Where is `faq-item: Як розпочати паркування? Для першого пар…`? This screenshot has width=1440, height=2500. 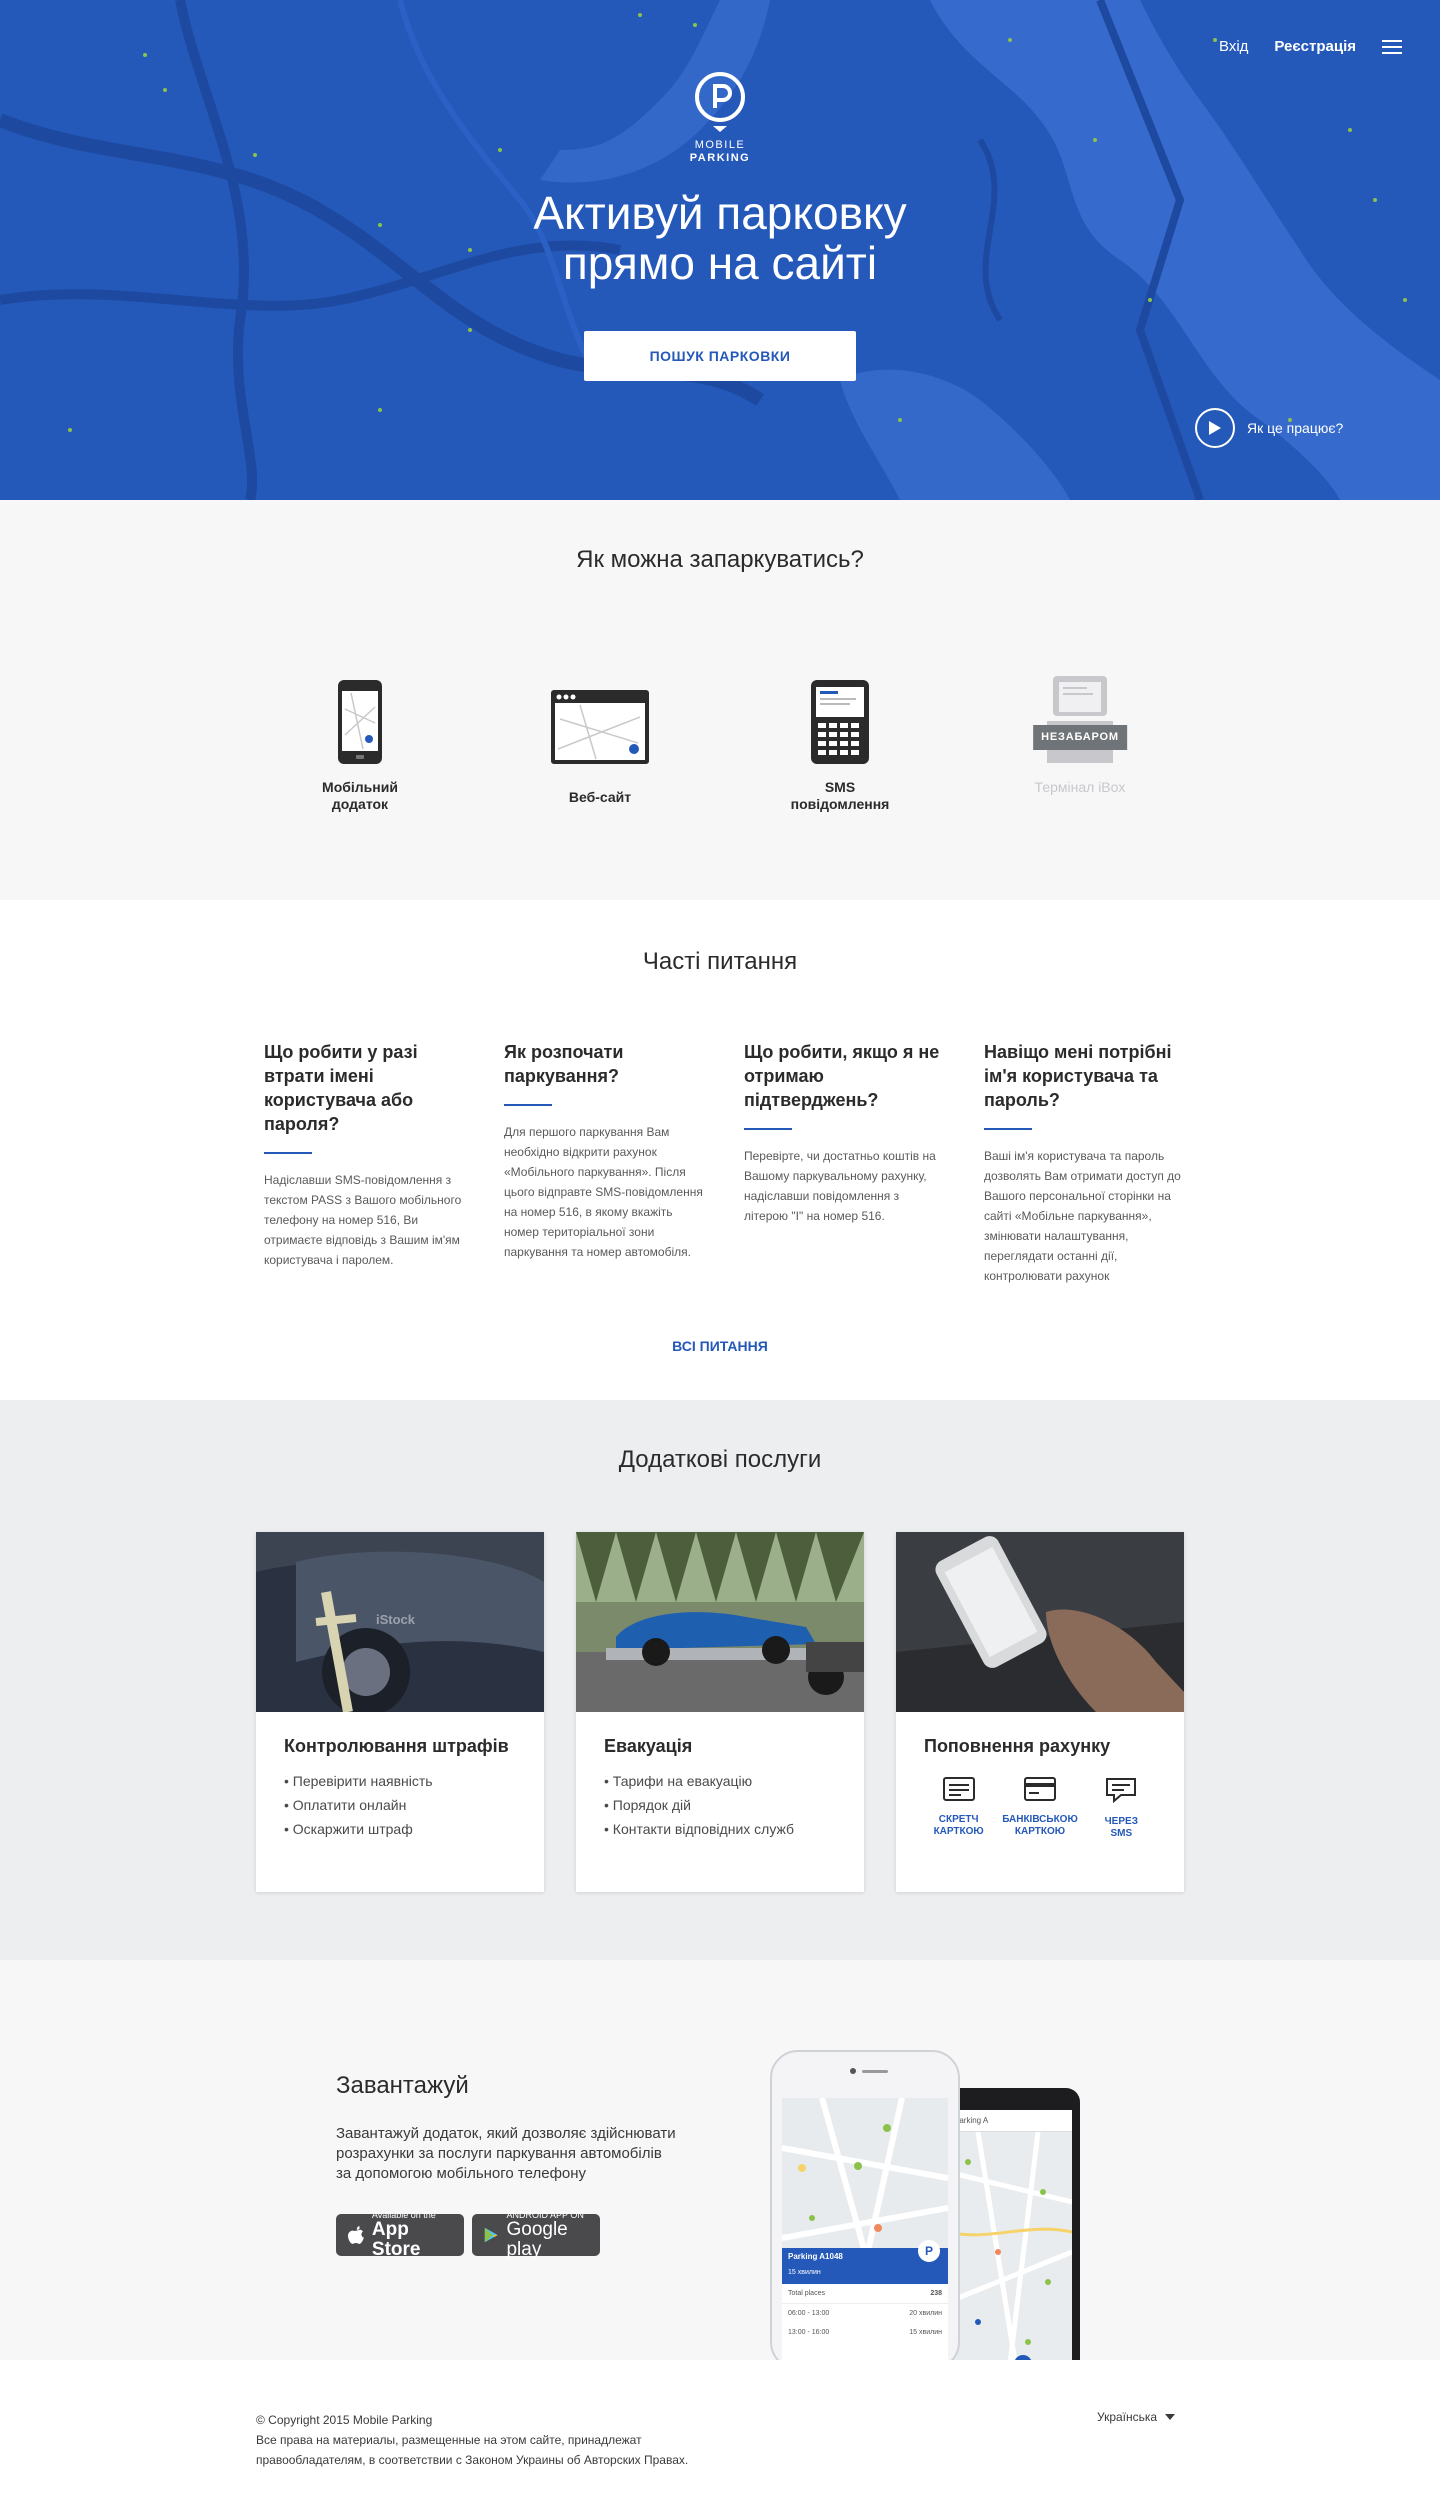
faq-item: Як розпочати паркування? Для першого пар… is located at coordinates (604, 1151).